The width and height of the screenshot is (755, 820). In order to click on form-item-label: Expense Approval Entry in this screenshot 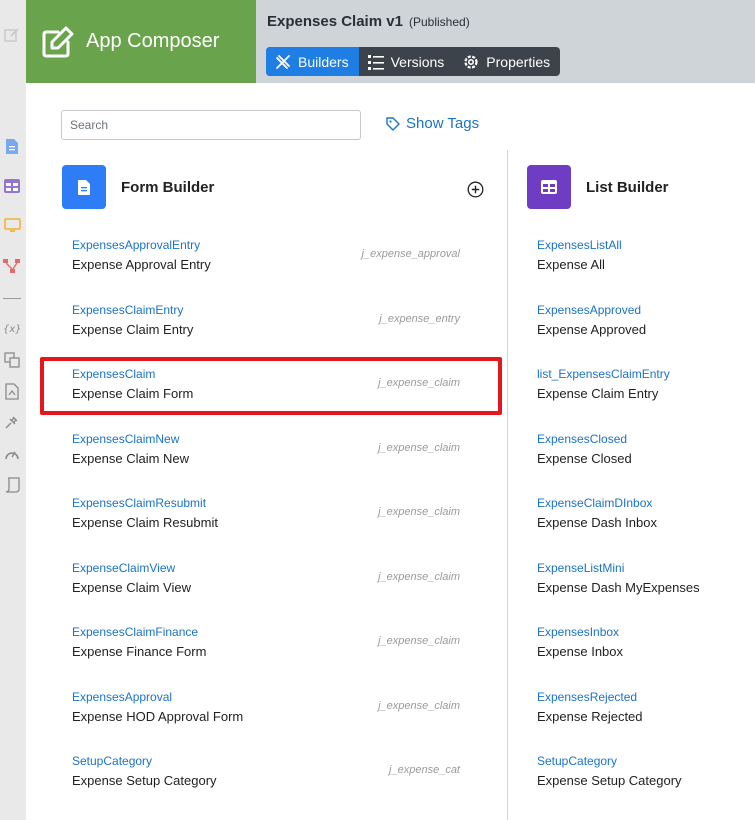, I will do `click(141, 264)`.